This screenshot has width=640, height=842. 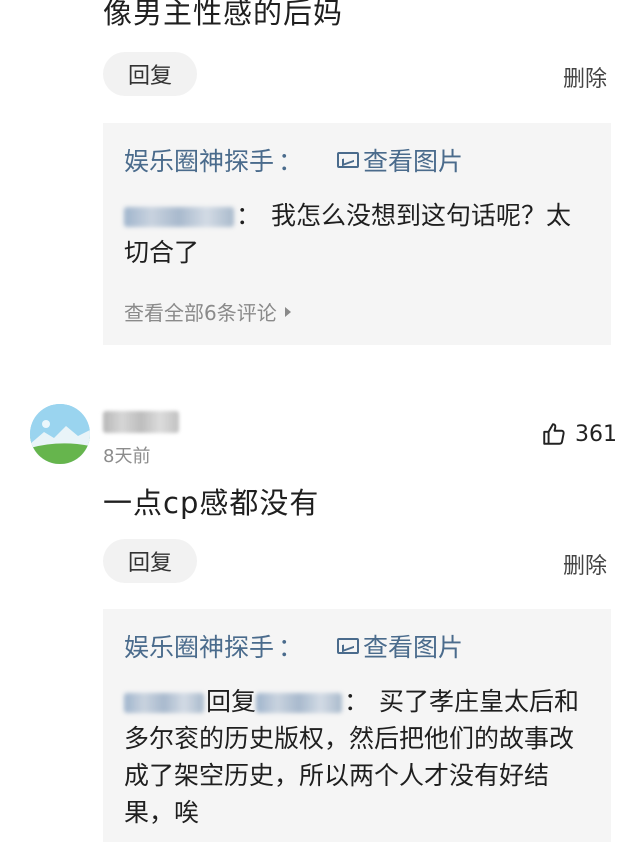 I want to click on avatar-image, so click(x=60, y=434).